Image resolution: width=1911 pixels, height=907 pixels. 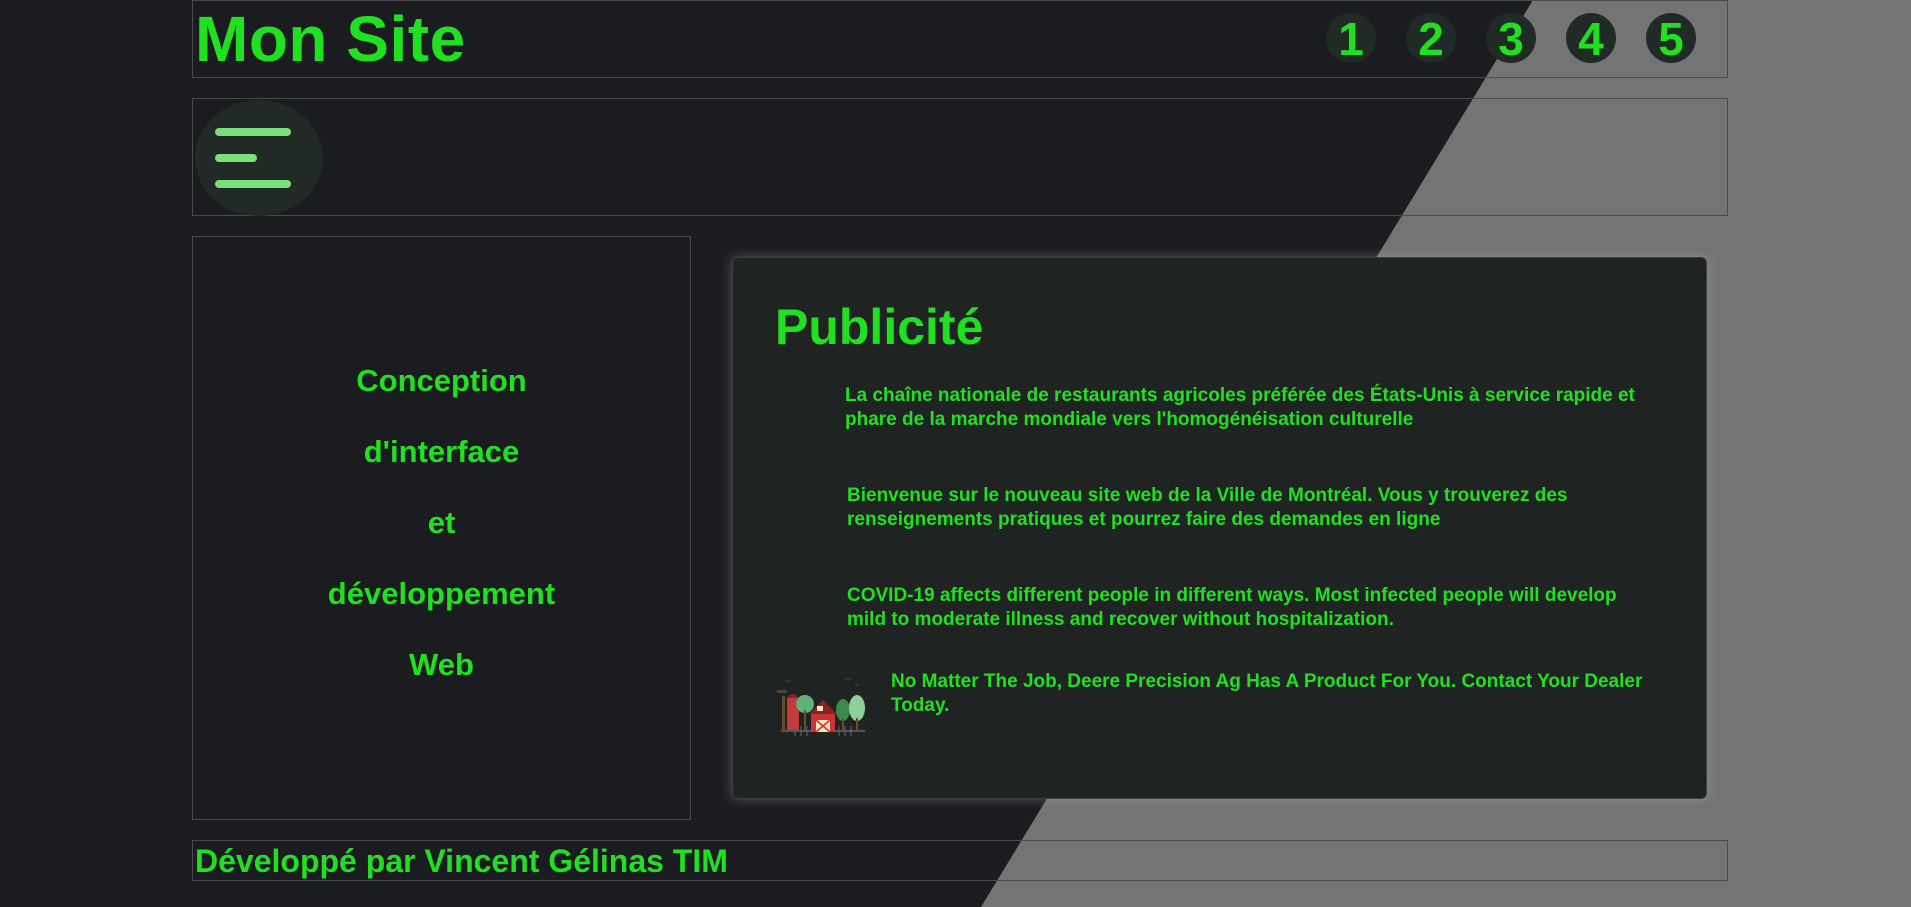 What do you see at coordinates (259, 158) in the screenshot?
I see `hamburger-menu-icon` at bounding box center [259, 158].